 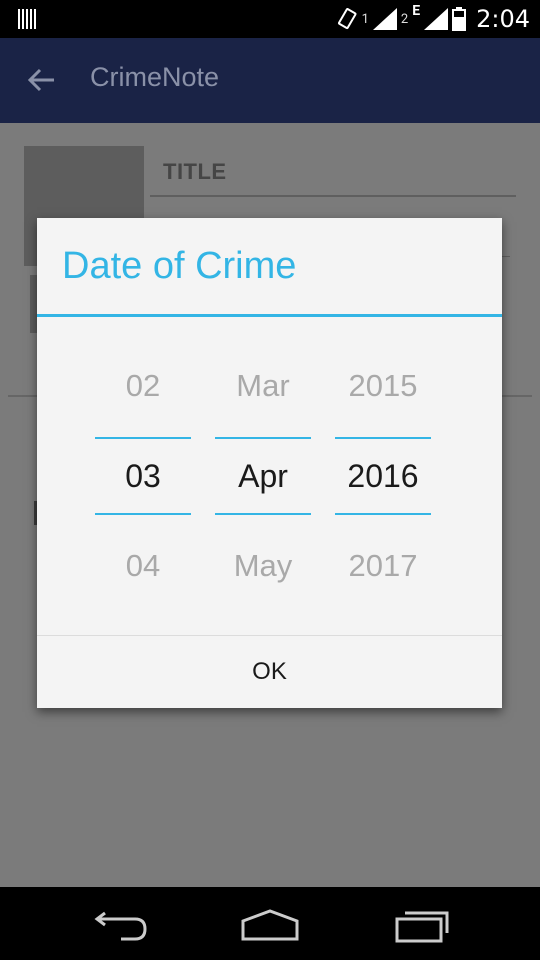 I want to click on title-underline, so click(x=333, y=196).